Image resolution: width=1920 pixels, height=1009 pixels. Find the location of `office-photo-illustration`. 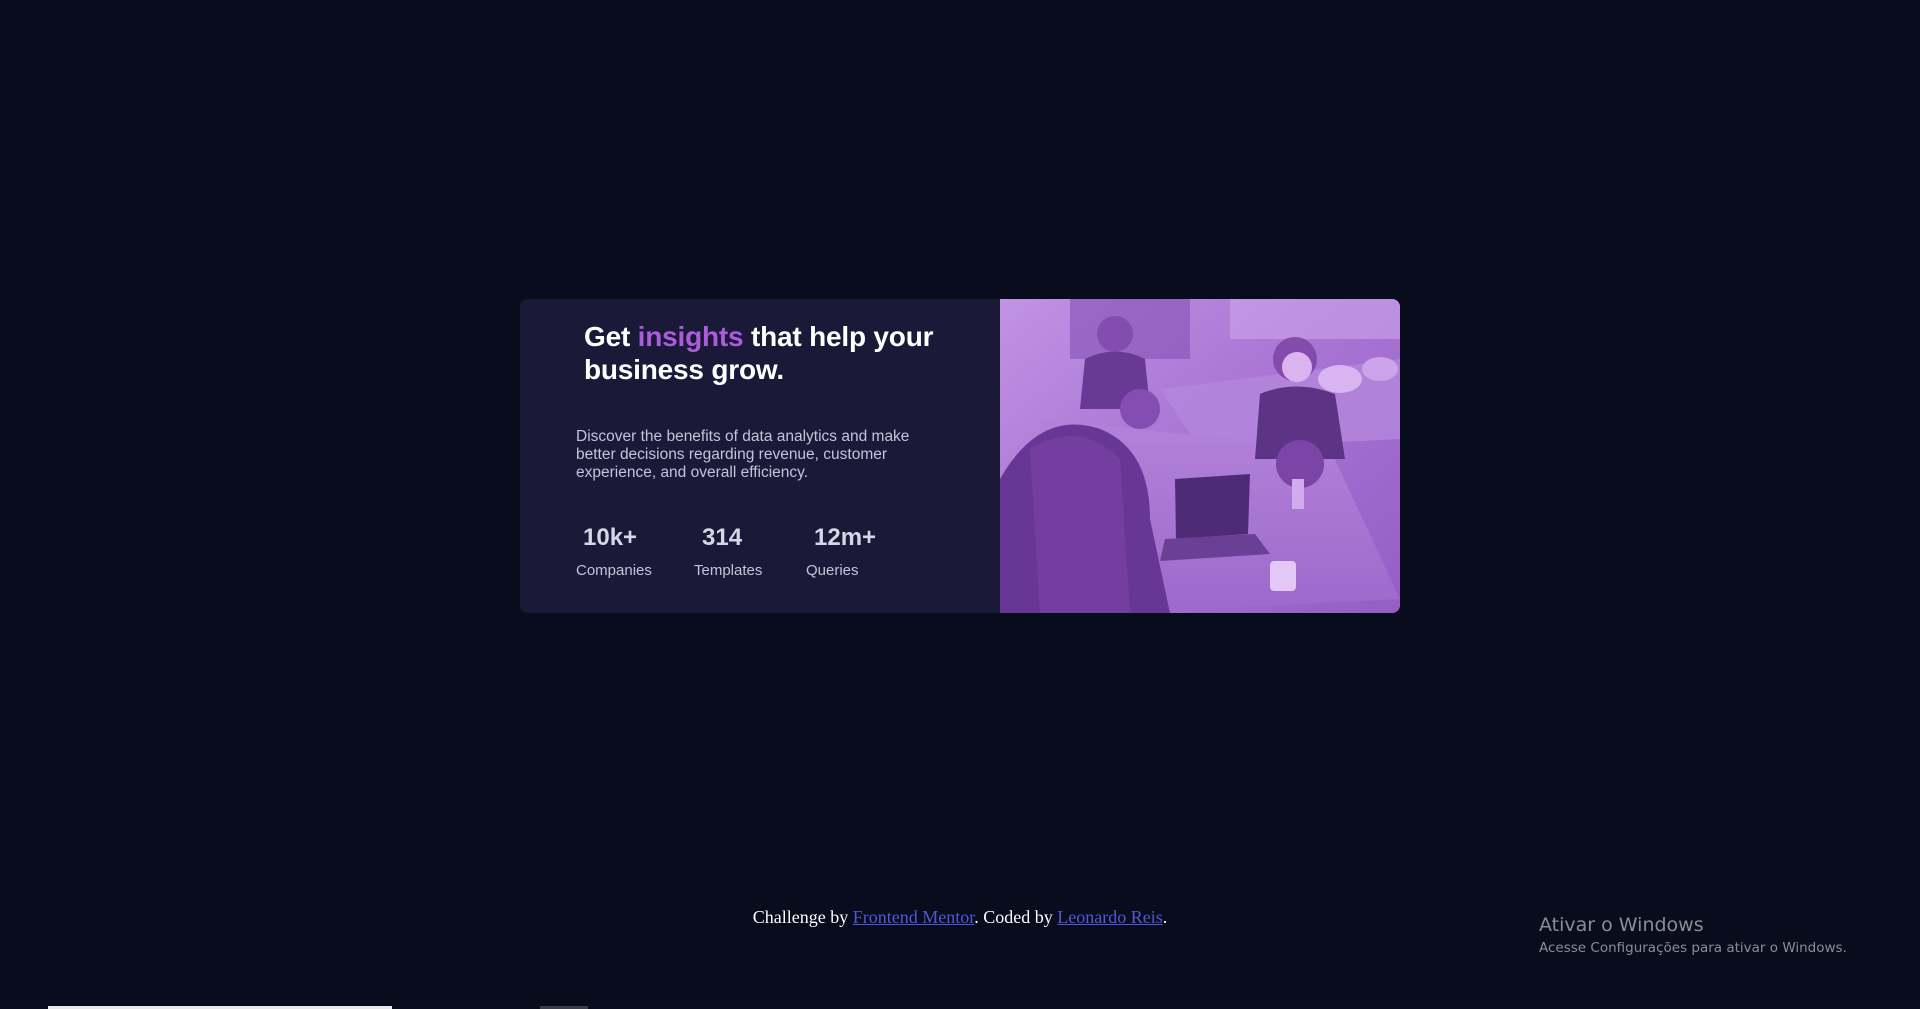

office-photo-illustration is located at coordinates (1200, 456).